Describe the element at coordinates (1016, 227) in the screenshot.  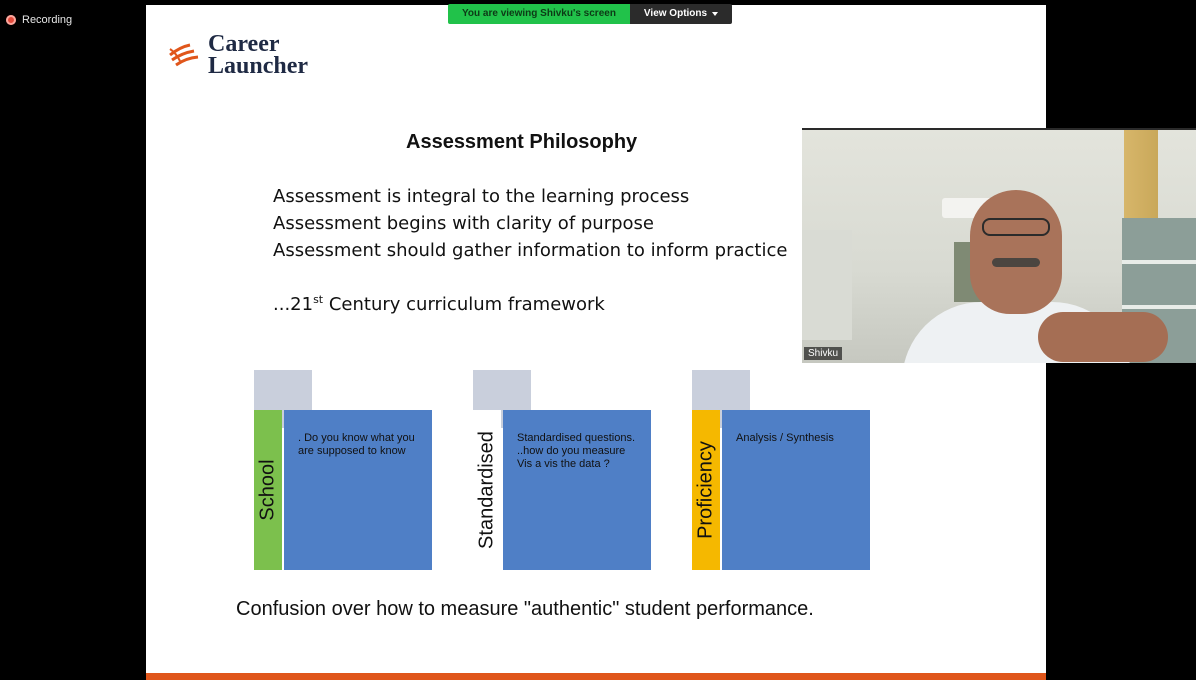
I see `video-person-glasses` at that location.